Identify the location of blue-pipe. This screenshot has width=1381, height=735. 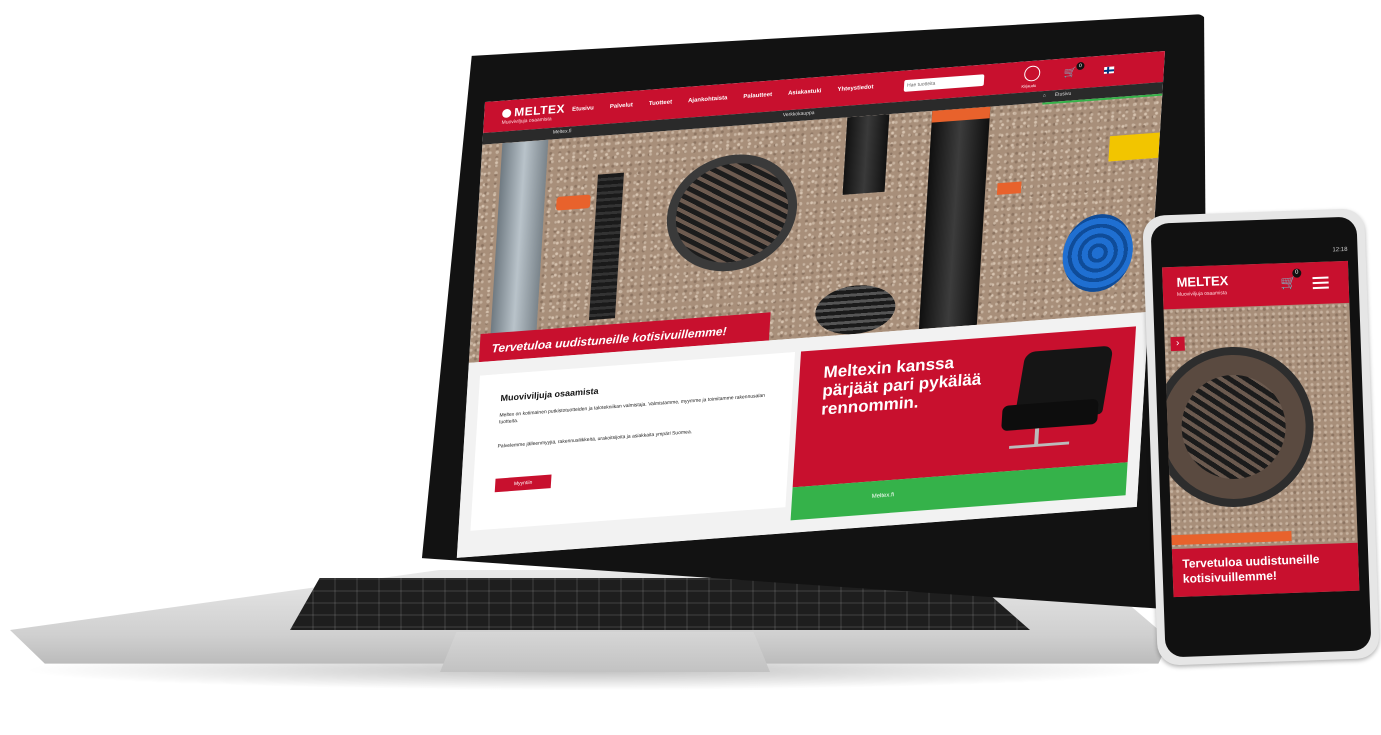
(1098, 253).